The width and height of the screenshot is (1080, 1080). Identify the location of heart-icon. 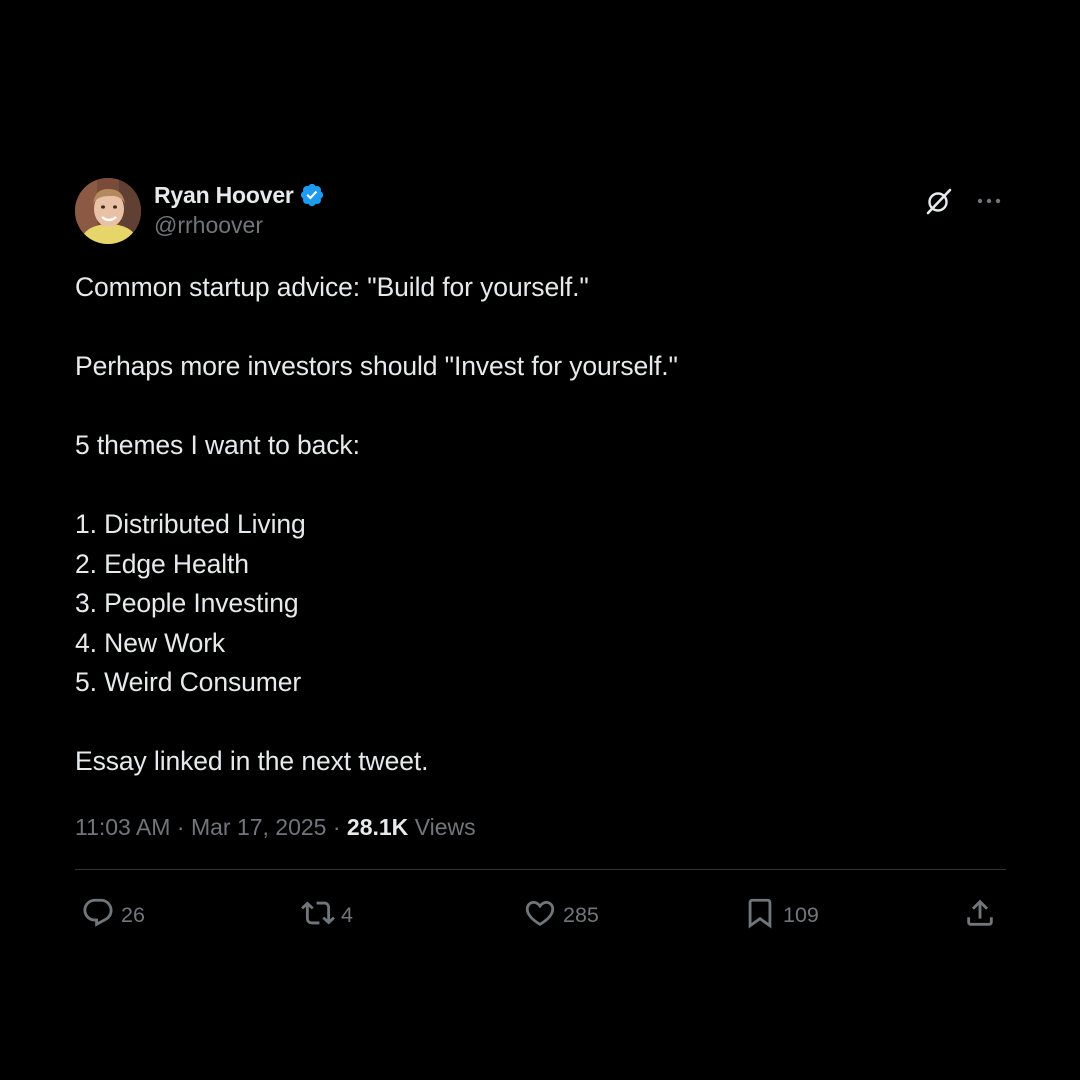
(540, 916).